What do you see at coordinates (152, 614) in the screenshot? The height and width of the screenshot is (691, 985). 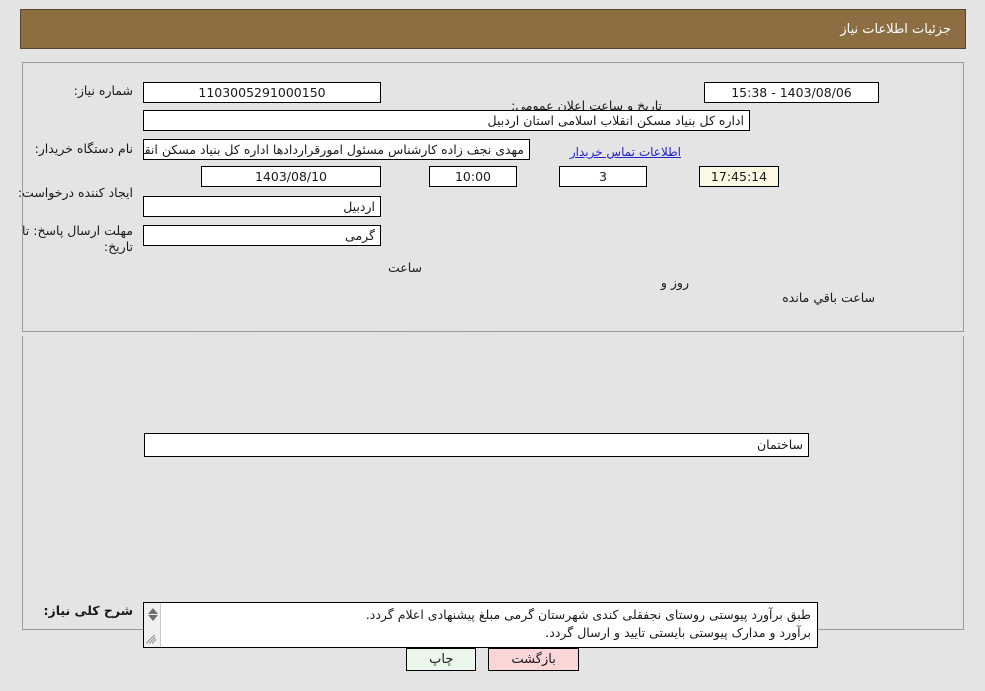 I see `spinner-icon` at bounding box center [152, 614].